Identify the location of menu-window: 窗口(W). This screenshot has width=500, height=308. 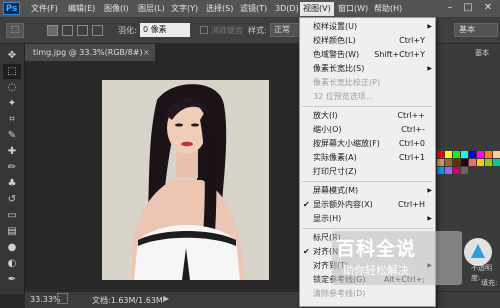
(353, 9).